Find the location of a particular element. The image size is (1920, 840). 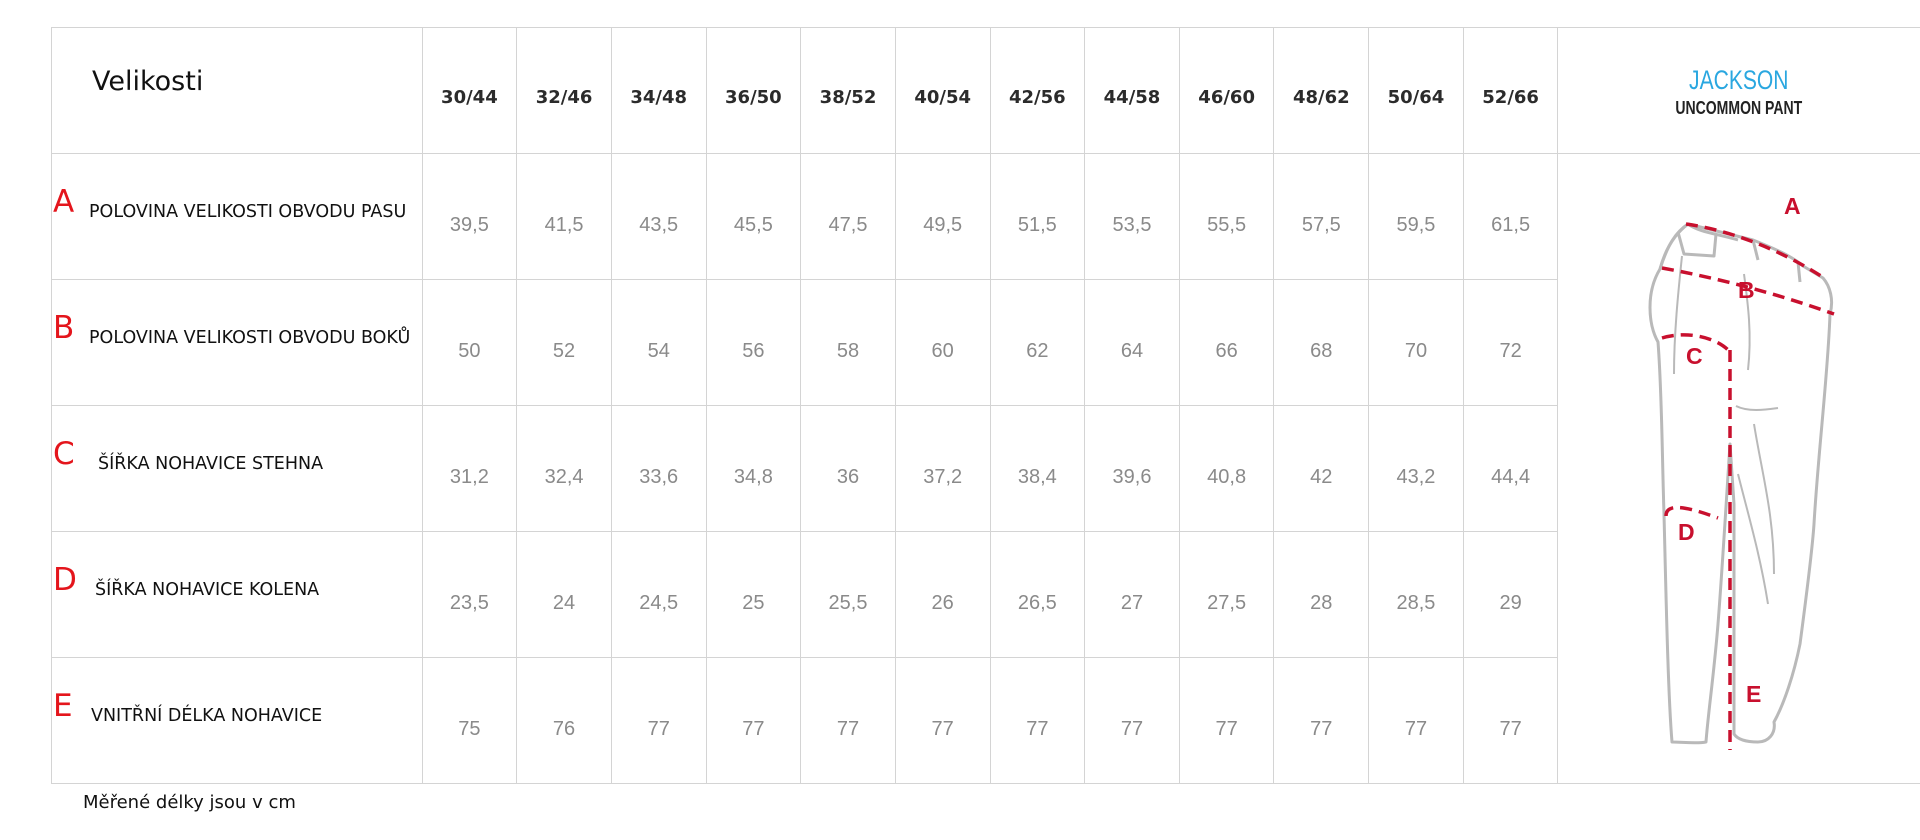

row-letter: B is located at coordinates (64, 328).